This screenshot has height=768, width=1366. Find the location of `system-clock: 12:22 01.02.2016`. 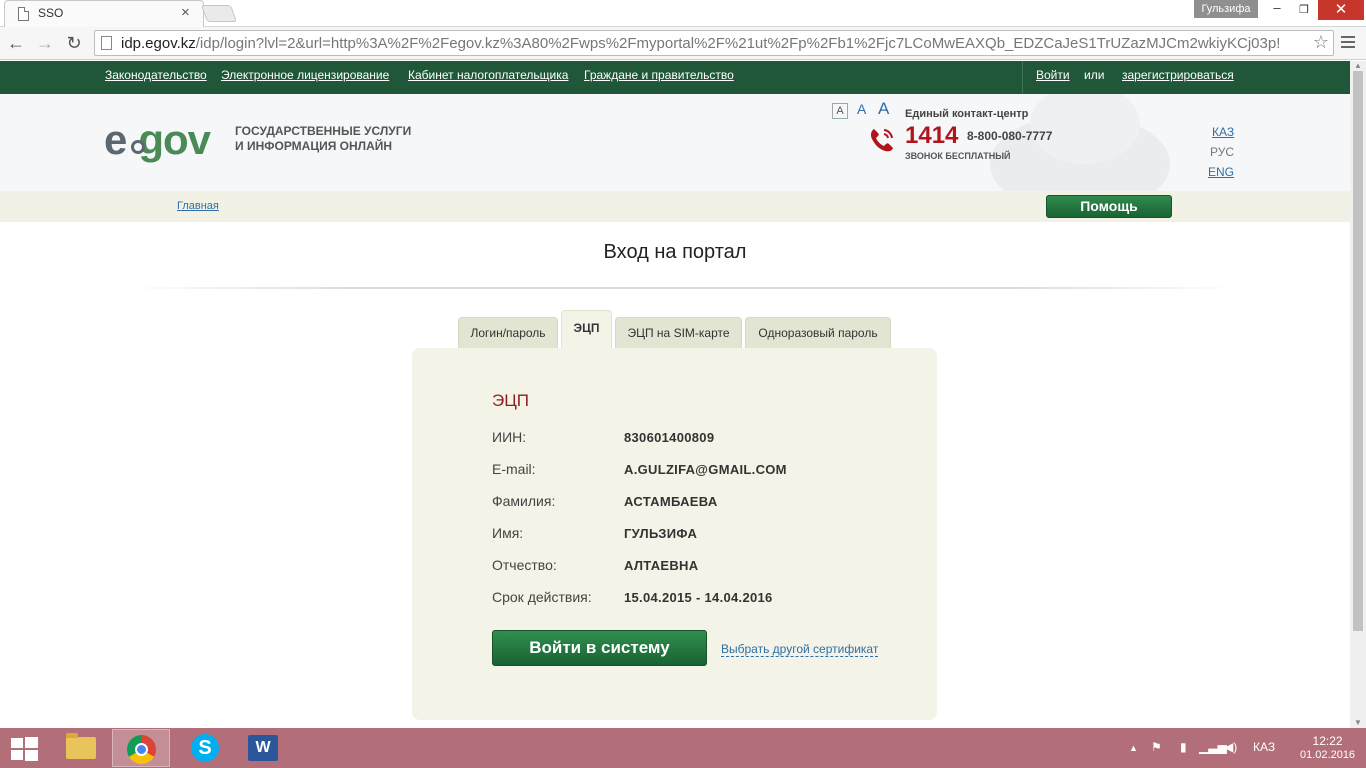

system-clock: 12:22 01.02.2016 is located at coordinates (1327, 748).